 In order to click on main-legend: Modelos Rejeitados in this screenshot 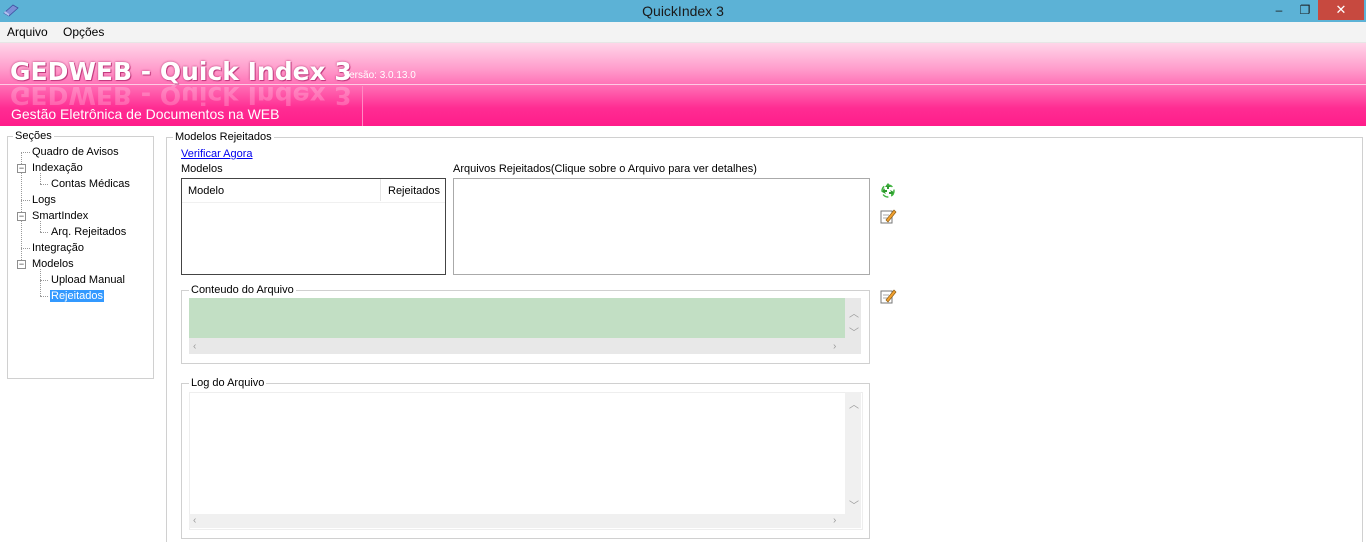, I will do `click(223, 137)`.